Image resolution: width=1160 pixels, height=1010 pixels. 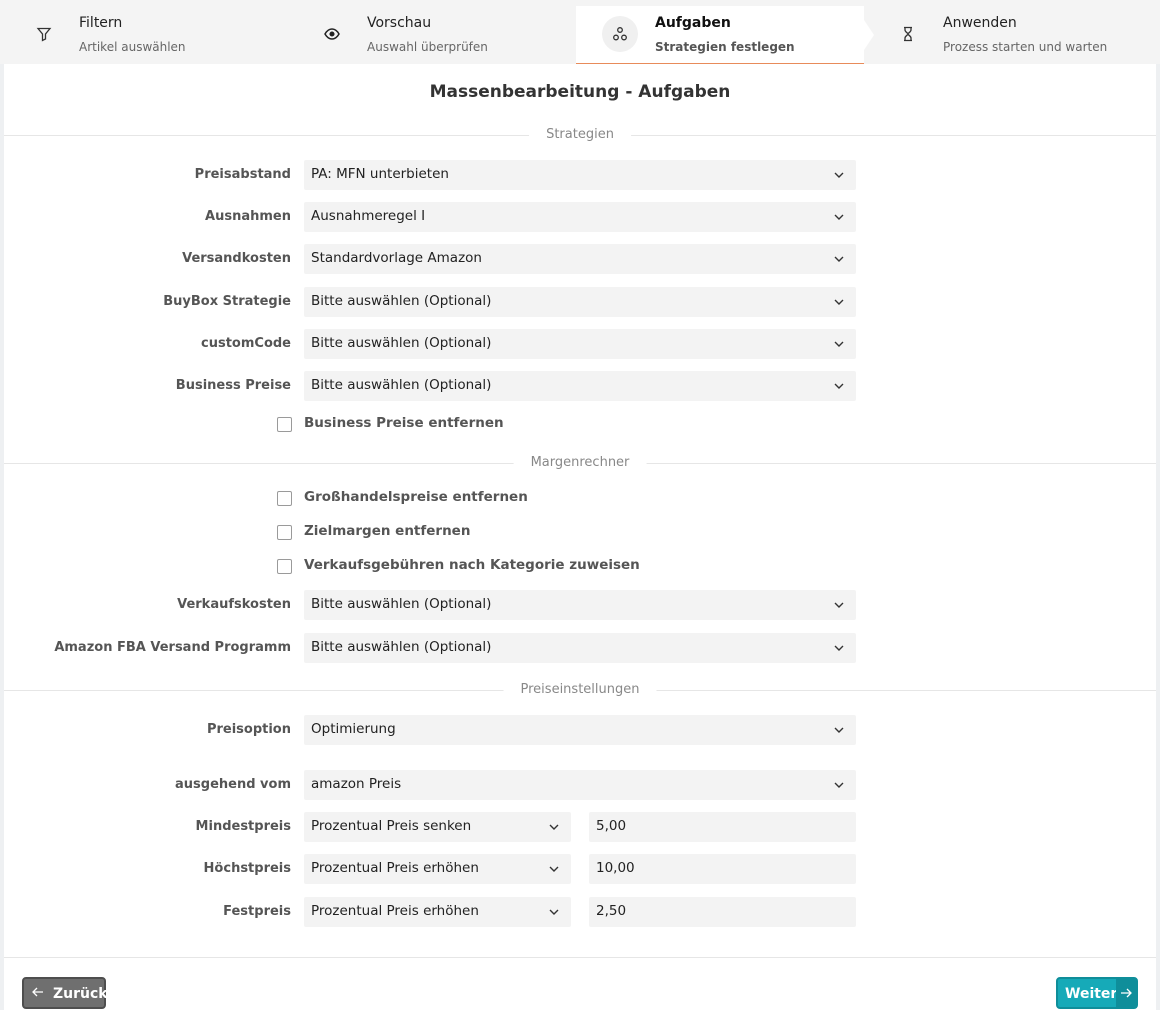 I want to click on wholesale-remove-option: Großhandelspreise entfernen, so click(x=580, y=498).